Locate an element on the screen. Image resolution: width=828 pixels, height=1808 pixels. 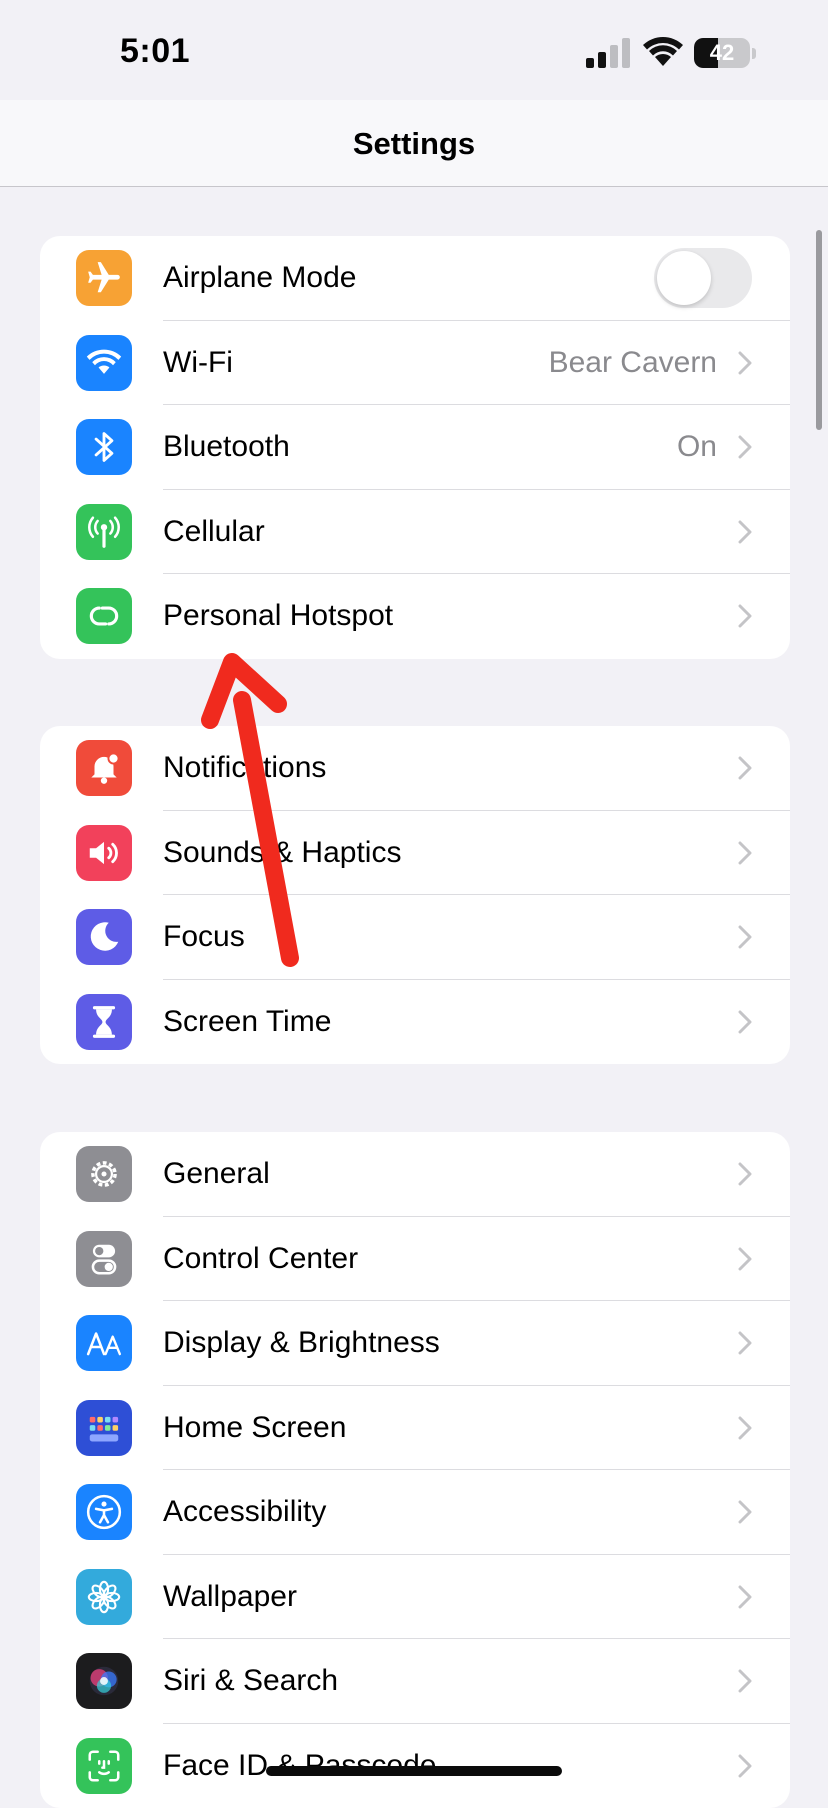
wifi-icon is located at coordinates (104, 363).